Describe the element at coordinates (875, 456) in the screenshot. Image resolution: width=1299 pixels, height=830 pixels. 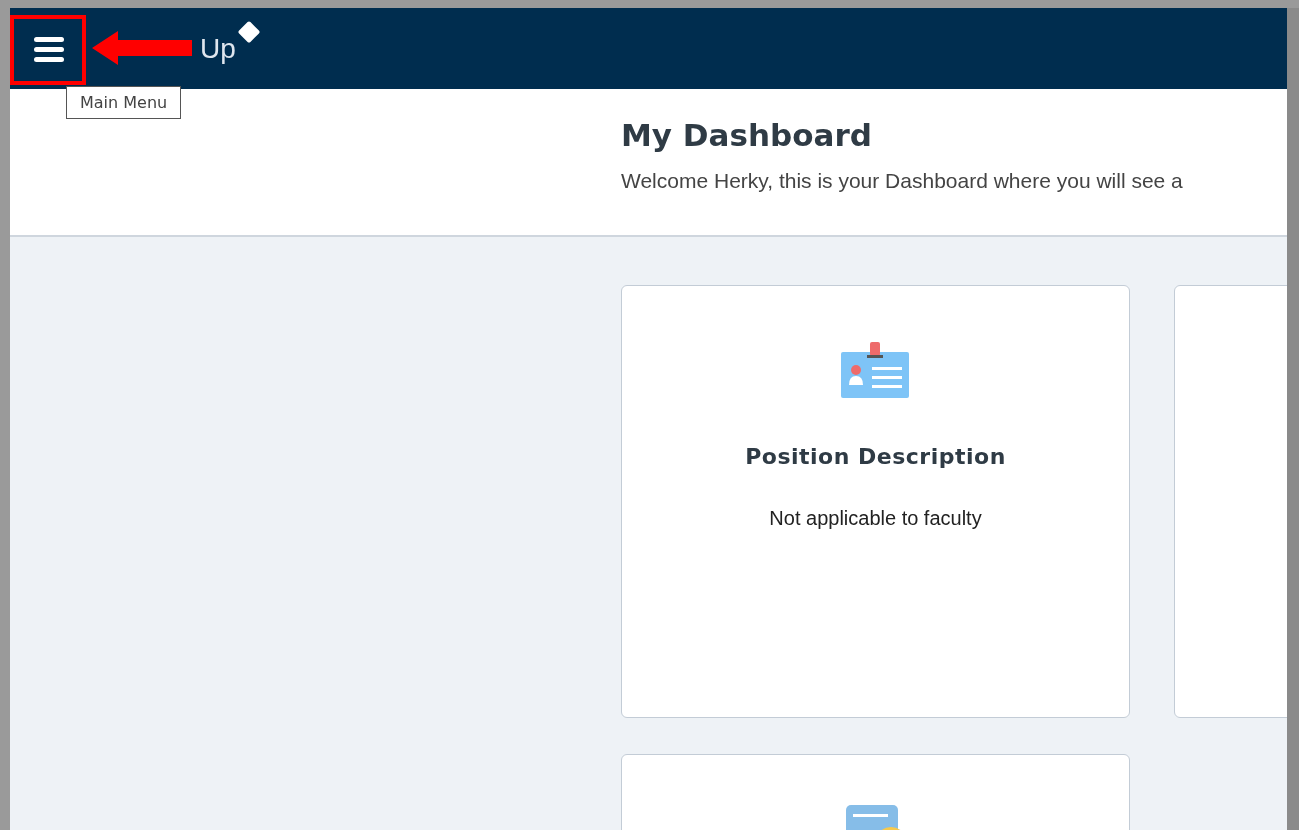
I see `card-title: Position Description` at that location.